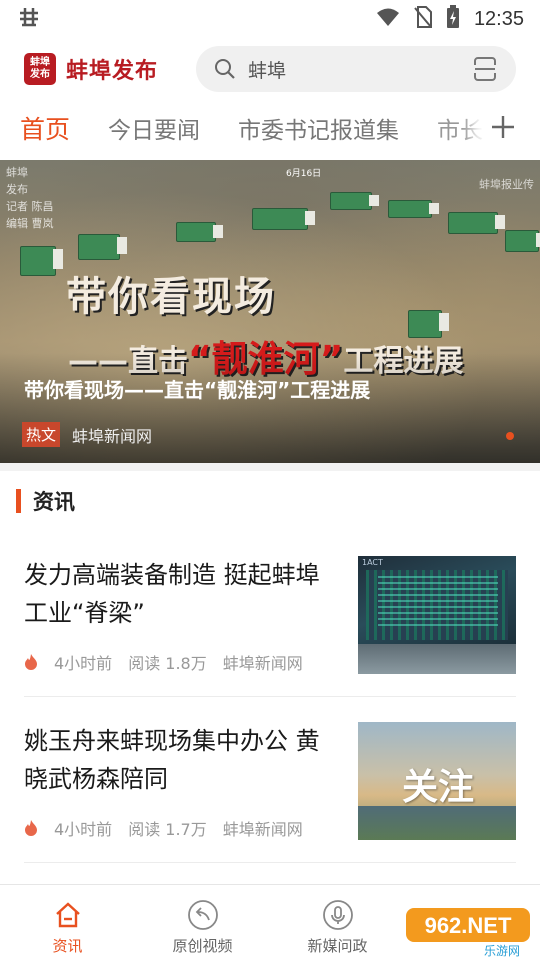 The height and width of the screenshot is (960, 540). I want to click on app-header: 蚌埠 发布 蚌埠发布 蚌埠, so click(270, 69).